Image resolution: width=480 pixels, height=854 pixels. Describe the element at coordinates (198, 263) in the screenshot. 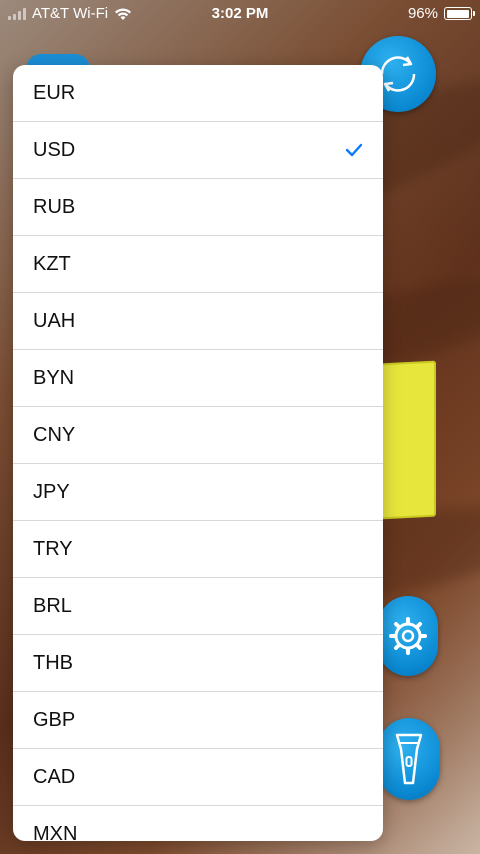

I see `currency-option-kzt: KZT` at that location.